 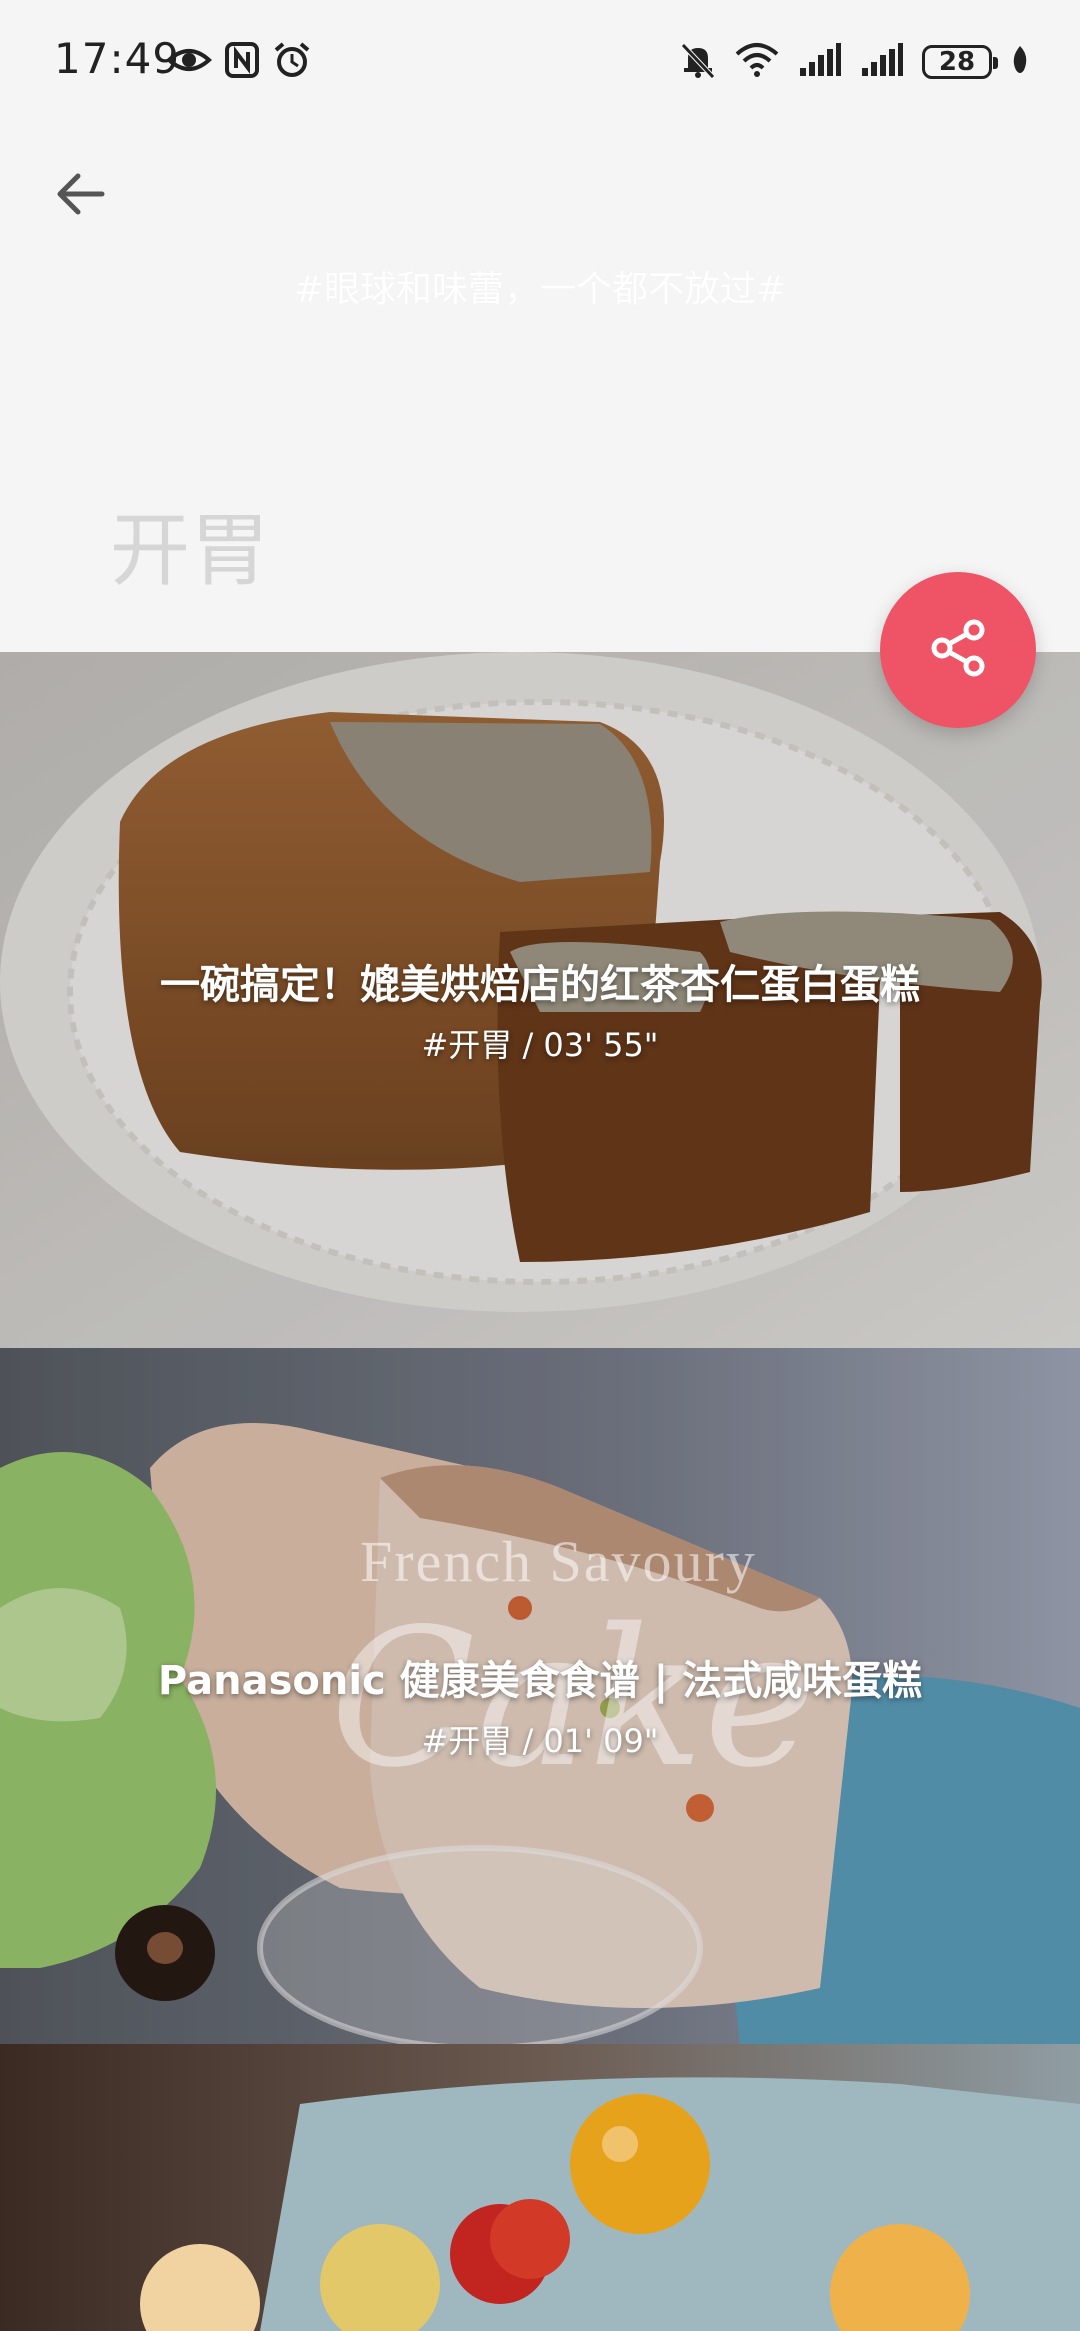 I want to click on share-icon, so click(x=958, y=650).